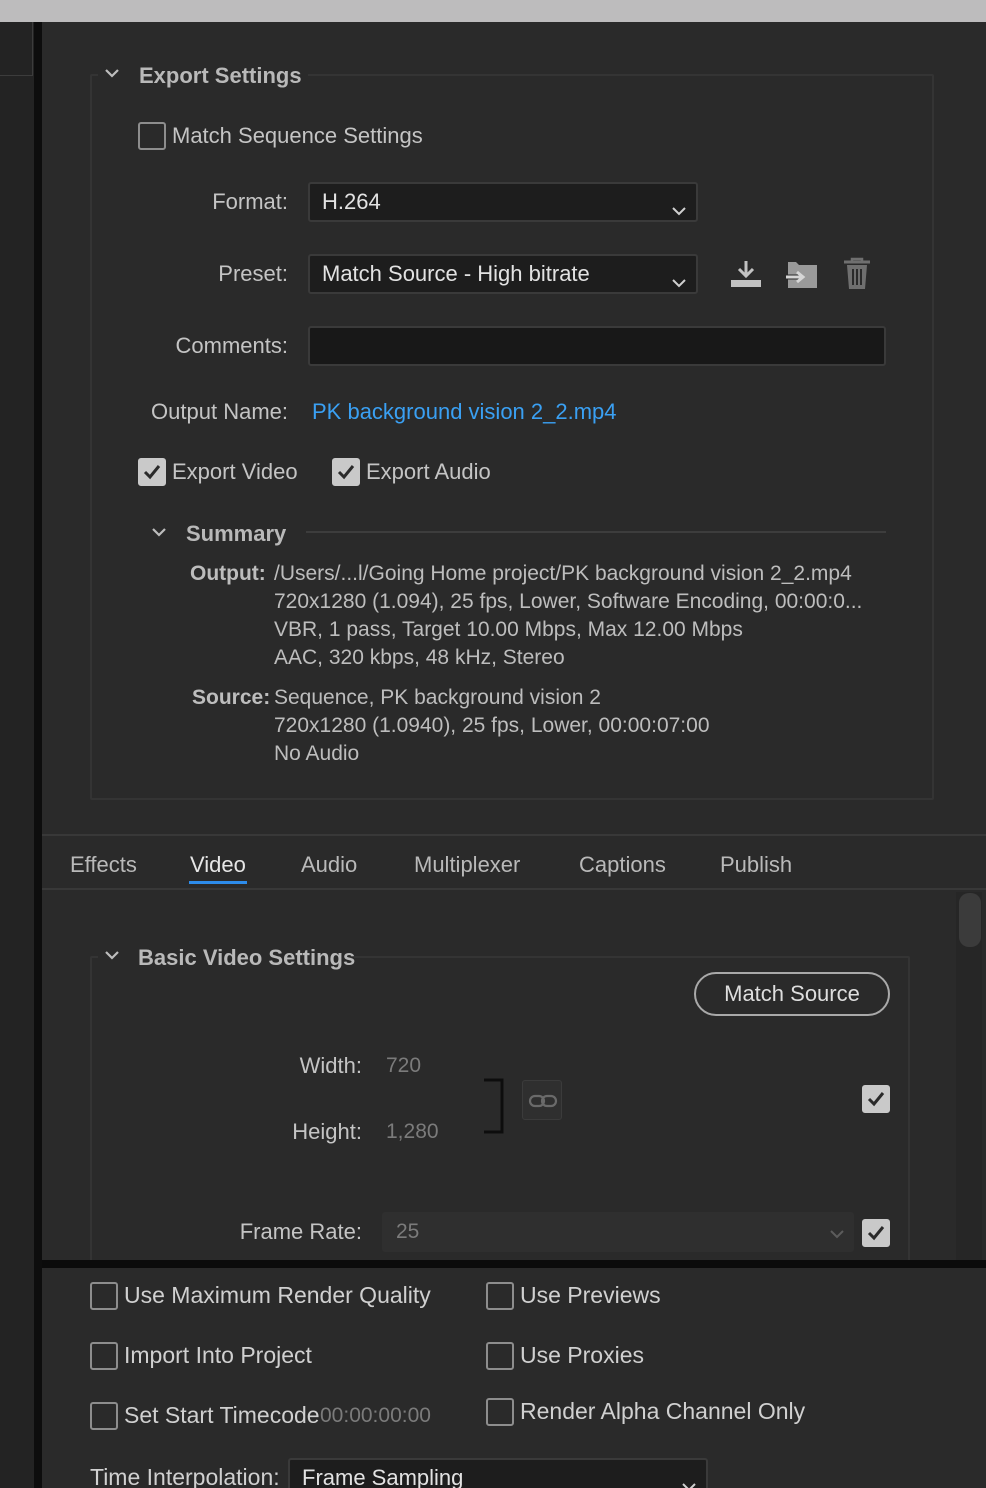  Describe the element at coordinates (590, 1295) in the screenshot. I see `use-previews-label: Use Previews` at that location.